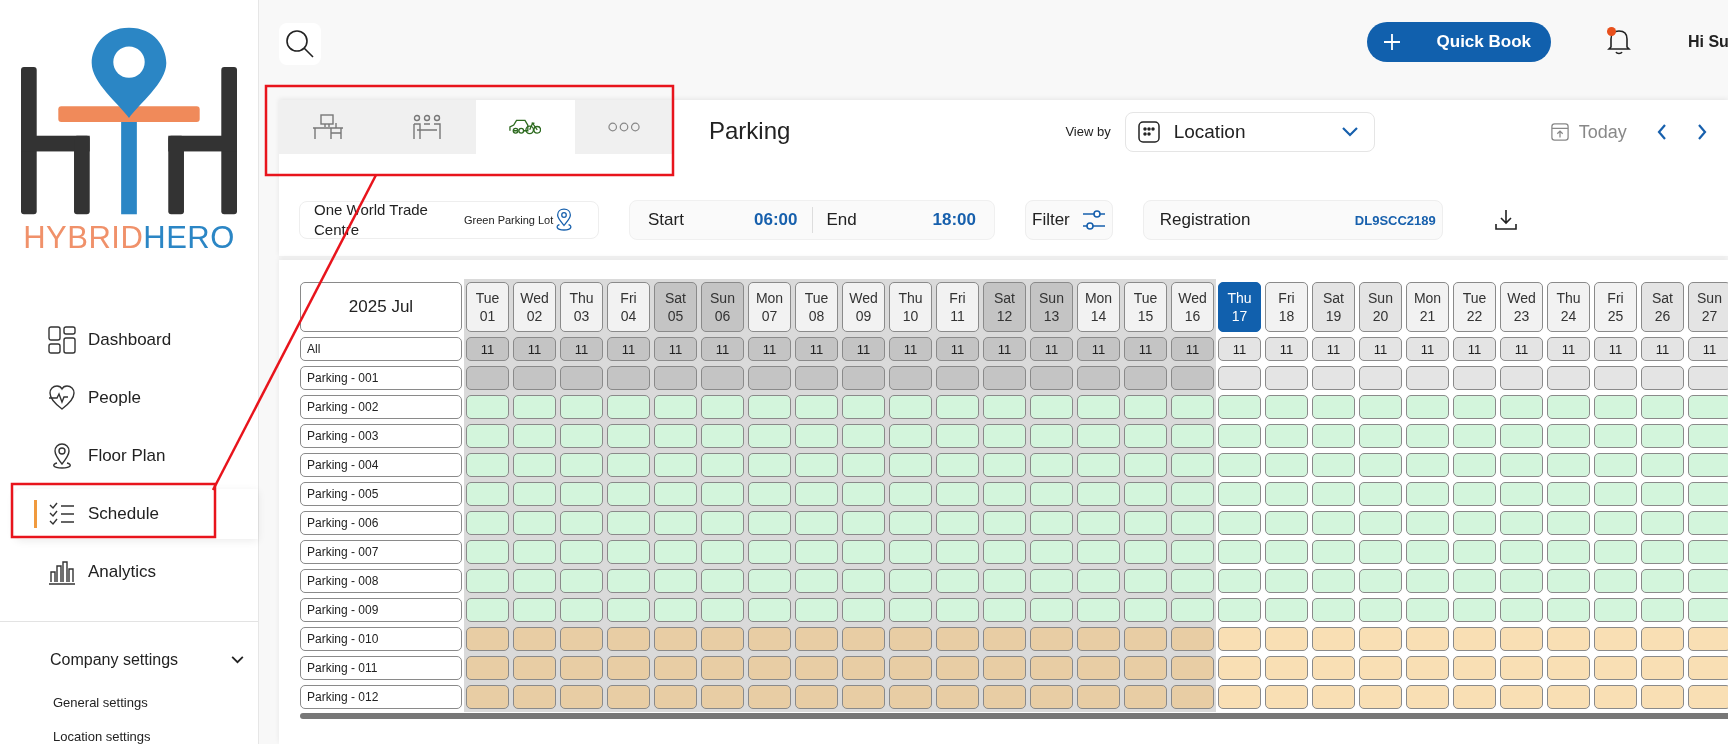  What do you see at coordinates (129, 398) in the screenshot?
I see `nav-item: People` at bounding box center [129, 398].